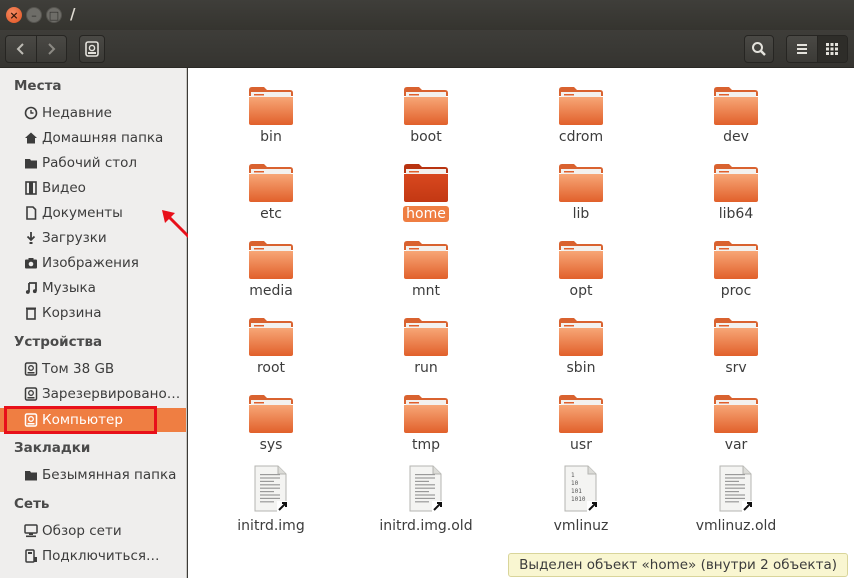  I want to click on title-bar: × – □ /, so click(427, 15).